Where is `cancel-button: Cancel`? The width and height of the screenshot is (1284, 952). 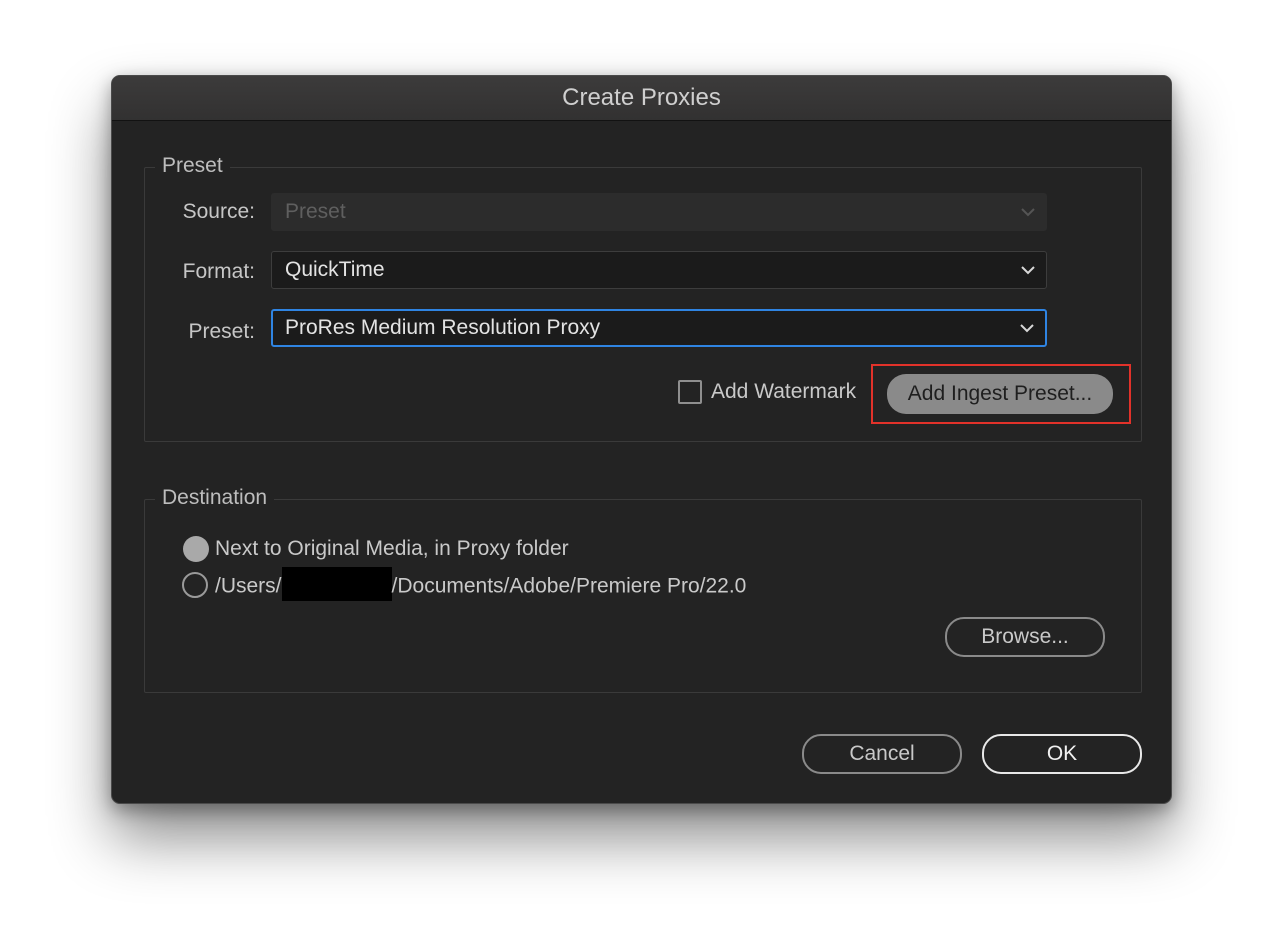
cancel-button: Cancel is located at coordinates (882, 754).